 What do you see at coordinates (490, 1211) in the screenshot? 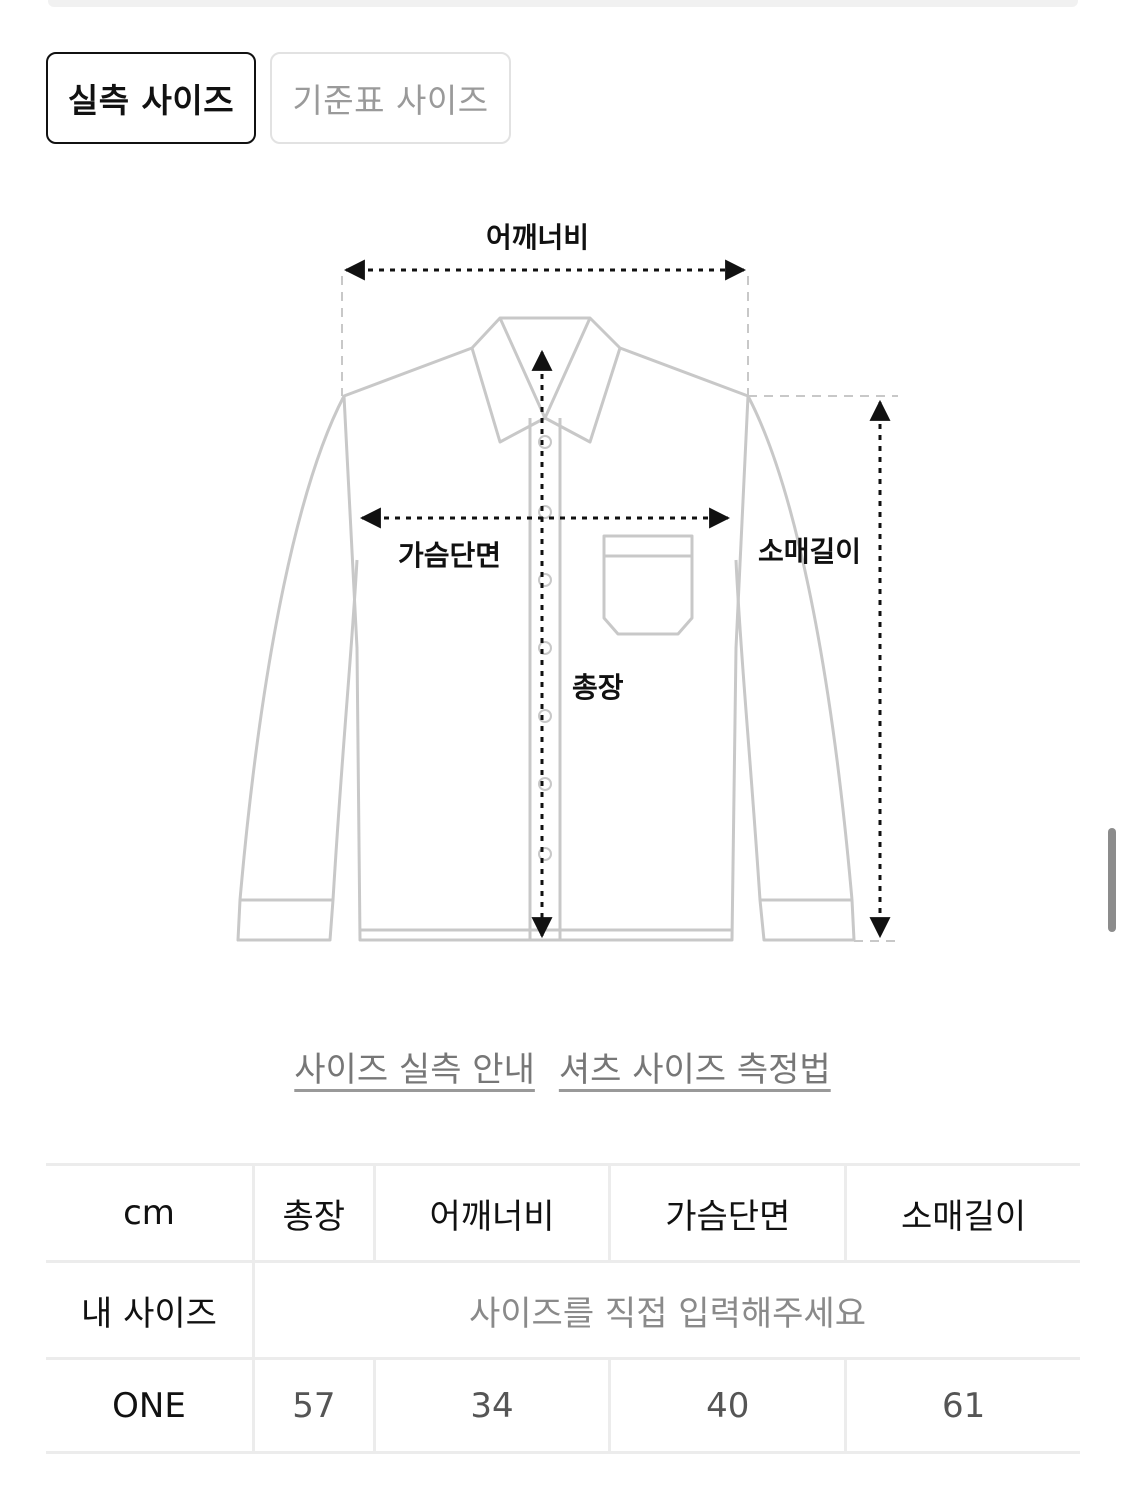
I see `header-shoulder: 어깨너비` at bounding box center [490, 1211].